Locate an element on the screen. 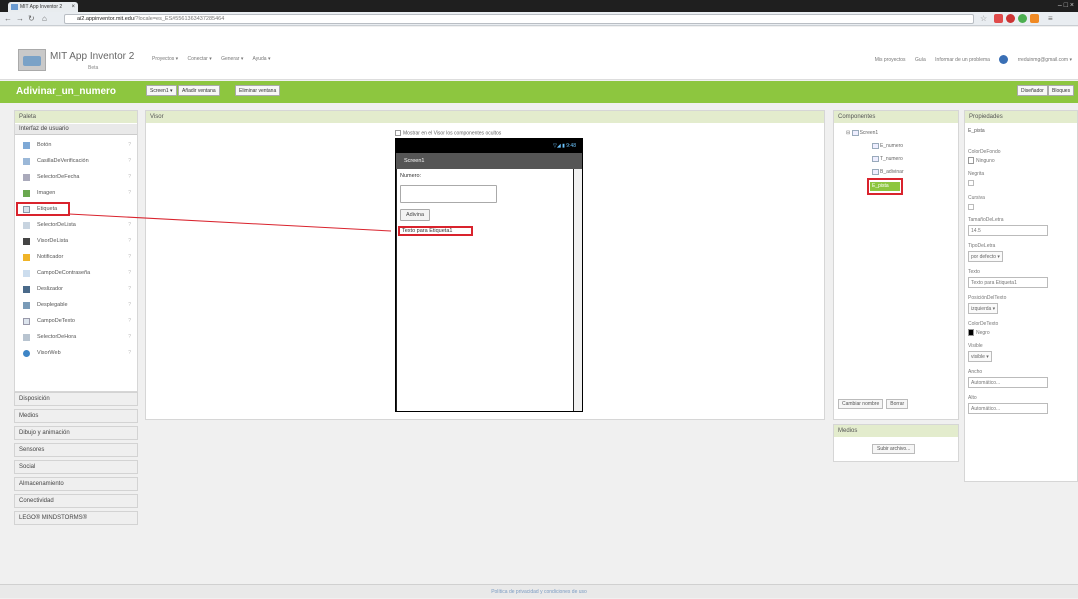 This screenshot has width=1078, height=599. drawer-medios: Medios is located at coordinates (76, 416).